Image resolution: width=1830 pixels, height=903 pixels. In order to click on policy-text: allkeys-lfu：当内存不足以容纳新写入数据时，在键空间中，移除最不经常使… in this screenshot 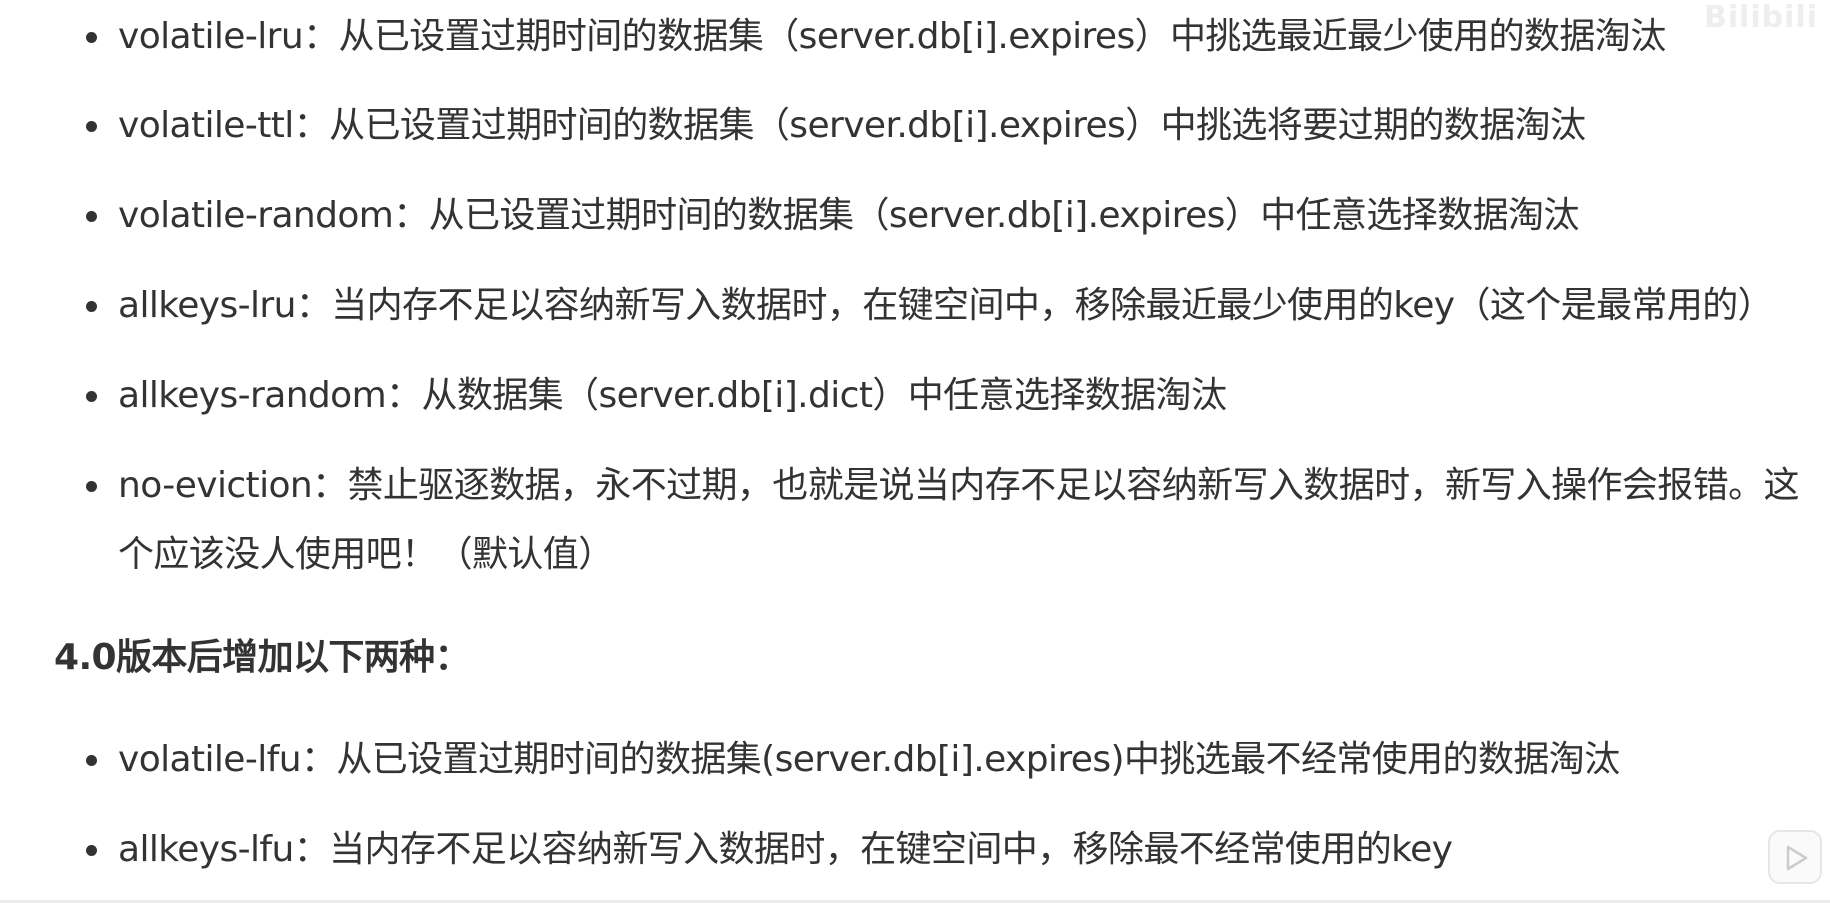, I will do `click(785, 849)`.